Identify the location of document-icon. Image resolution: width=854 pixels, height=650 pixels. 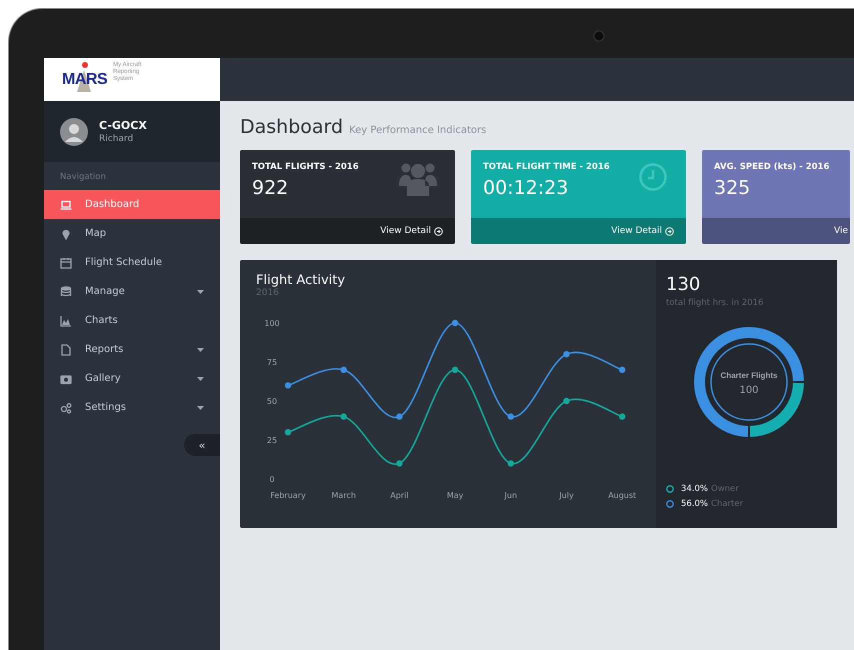
(66, 350).